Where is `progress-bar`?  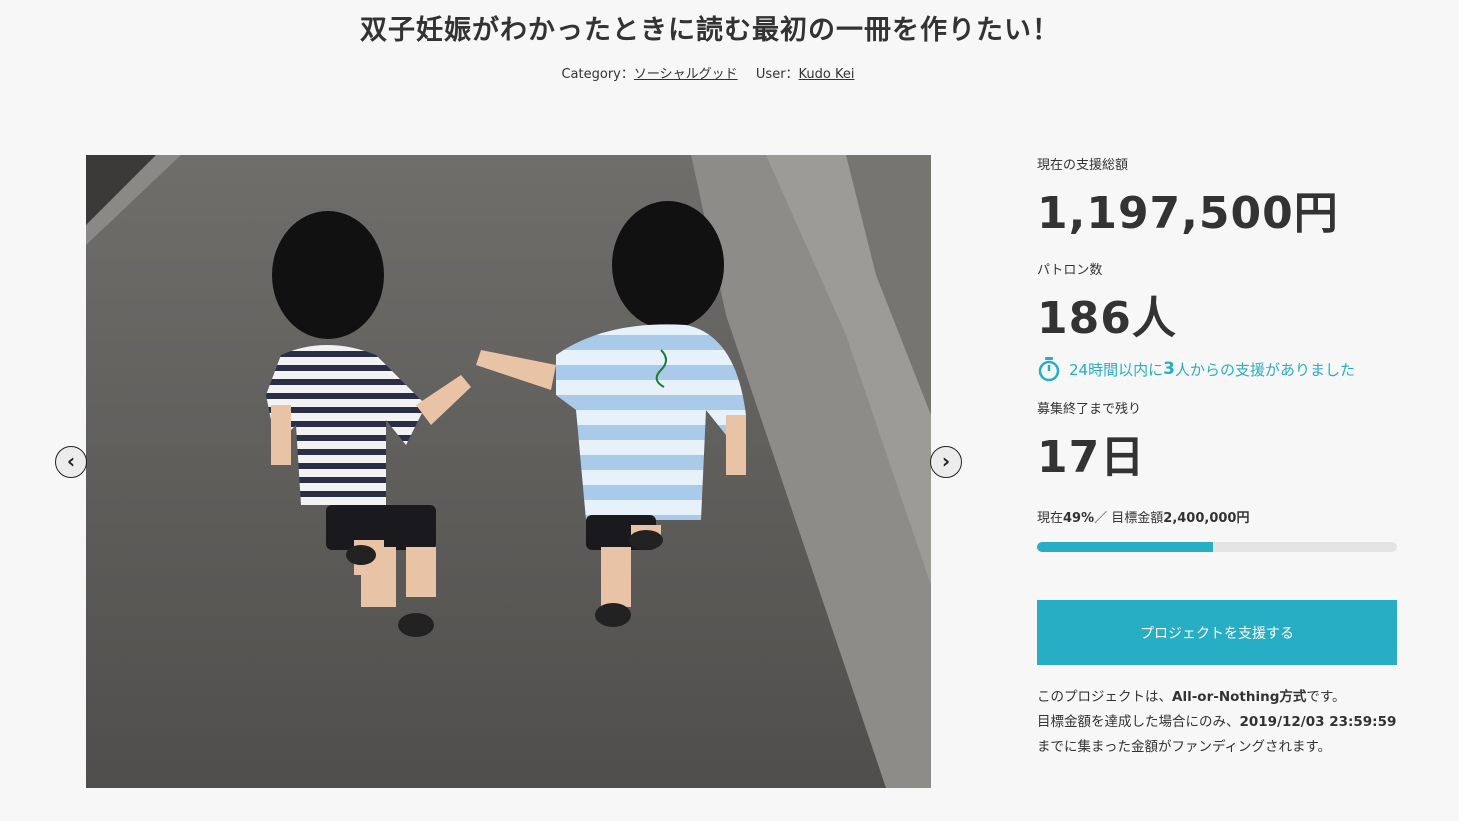 progress-bar is located at coordinates (1217, 547).